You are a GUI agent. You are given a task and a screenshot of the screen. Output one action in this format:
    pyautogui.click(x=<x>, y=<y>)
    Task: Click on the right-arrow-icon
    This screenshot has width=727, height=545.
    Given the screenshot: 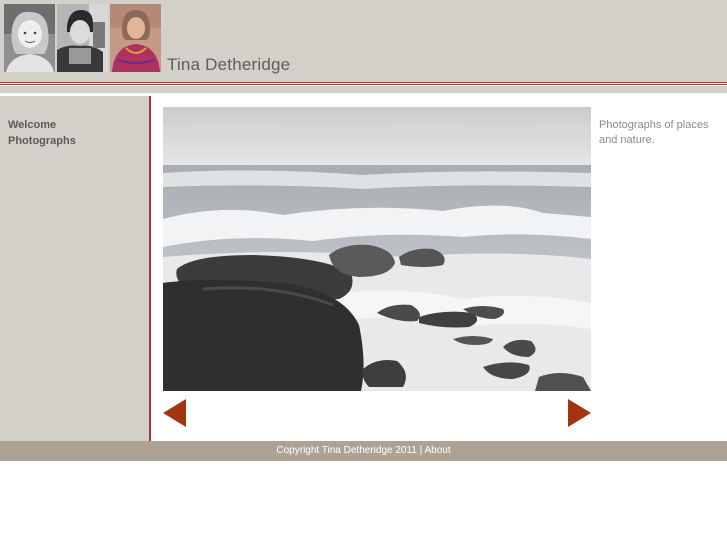 What is the action you would take?
    pyautogui.click(x=579, y=413)
    